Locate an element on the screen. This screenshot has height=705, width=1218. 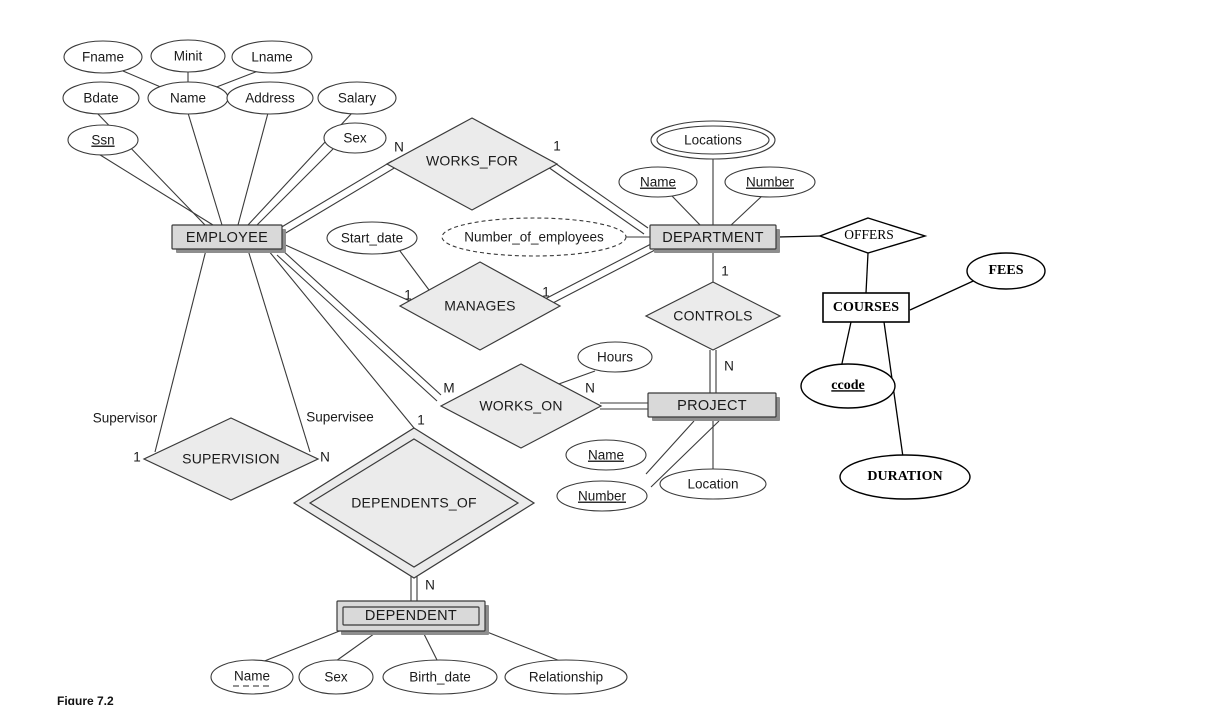
relationship-works-on: WORKS_ON is located at coordinates (521, 406).